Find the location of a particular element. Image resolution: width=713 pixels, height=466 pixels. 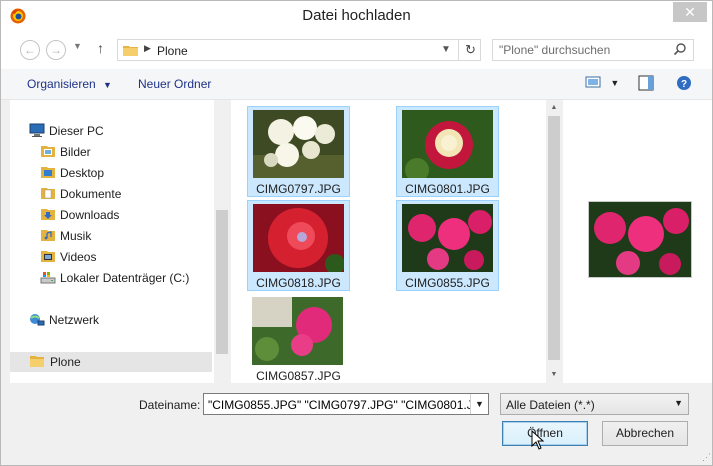

network-icon is located at coordinates (37, 320).